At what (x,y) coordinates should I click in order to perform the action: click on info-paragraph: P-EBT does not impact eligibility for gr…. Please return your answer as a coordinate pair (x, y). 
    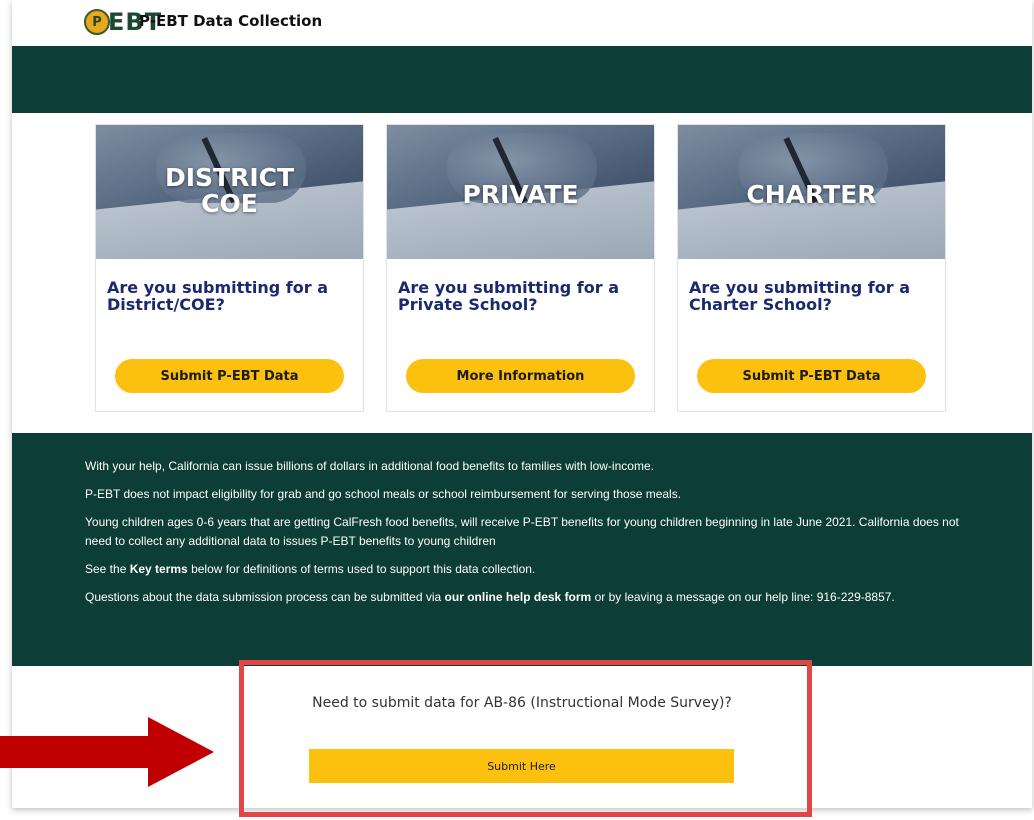
    Looking at the image, I should click on (383, 494).